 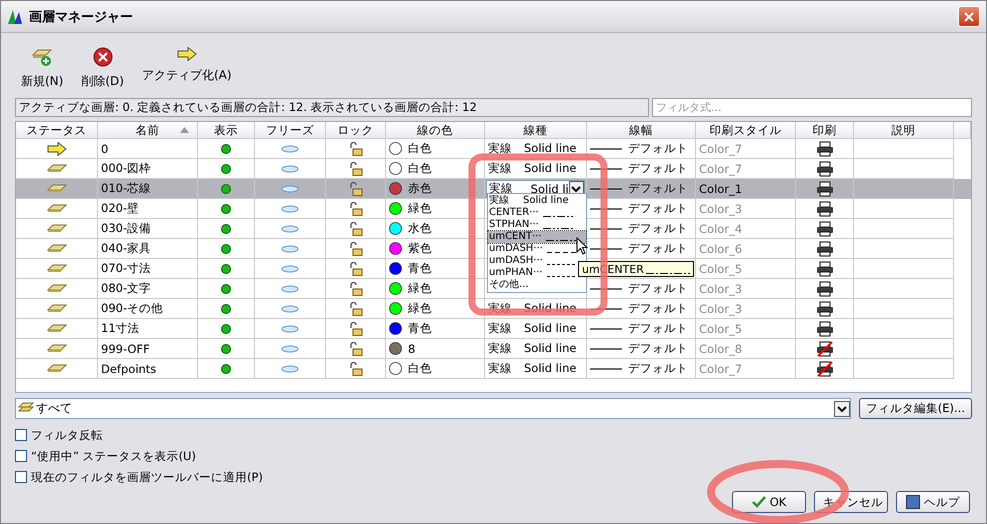 I want to click on color-name: 水色, so click(x=420, y=228).